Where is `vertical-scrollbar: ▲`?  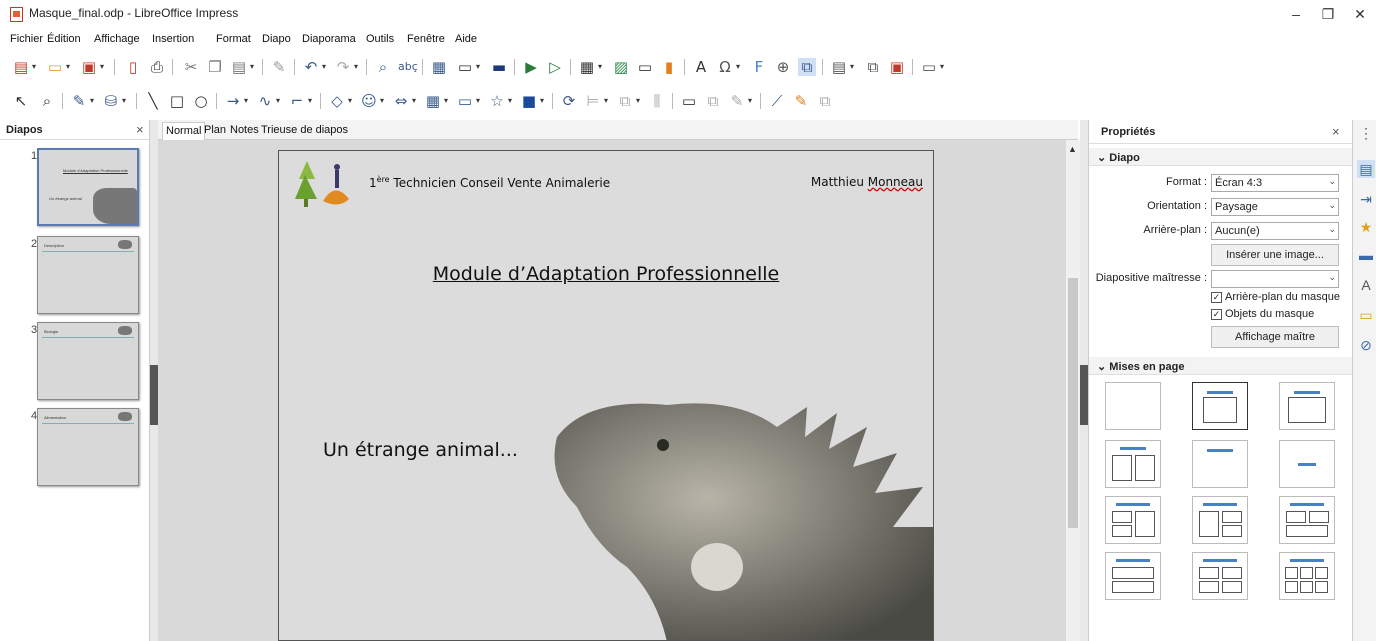
vertical-scrollbar: ▲ is located at coordinates (1073, 390).